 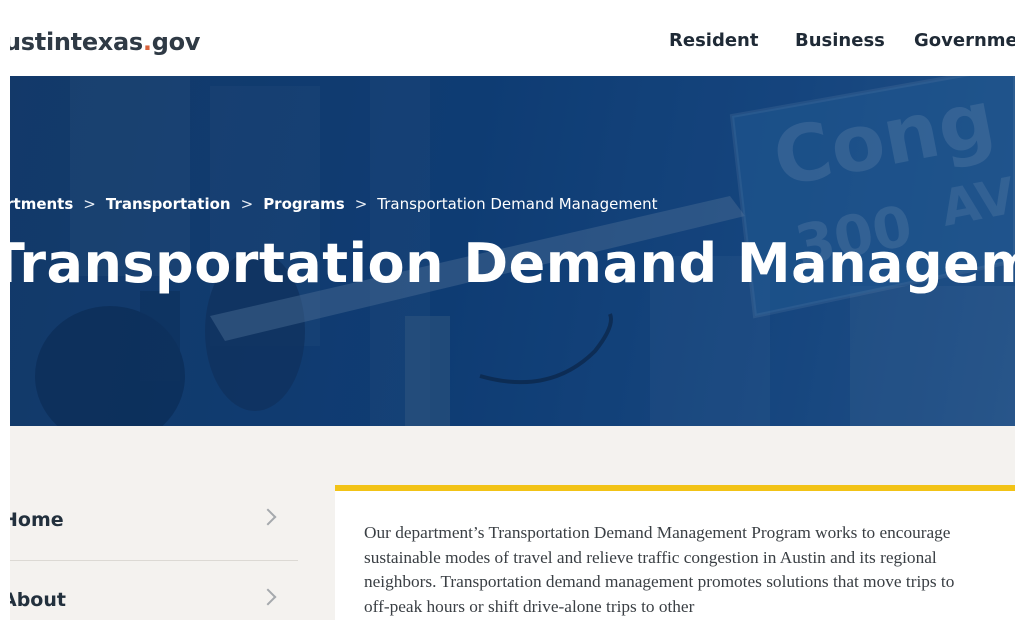 I want to click on side-nav-item-label: About, so click(x=38, y=600).